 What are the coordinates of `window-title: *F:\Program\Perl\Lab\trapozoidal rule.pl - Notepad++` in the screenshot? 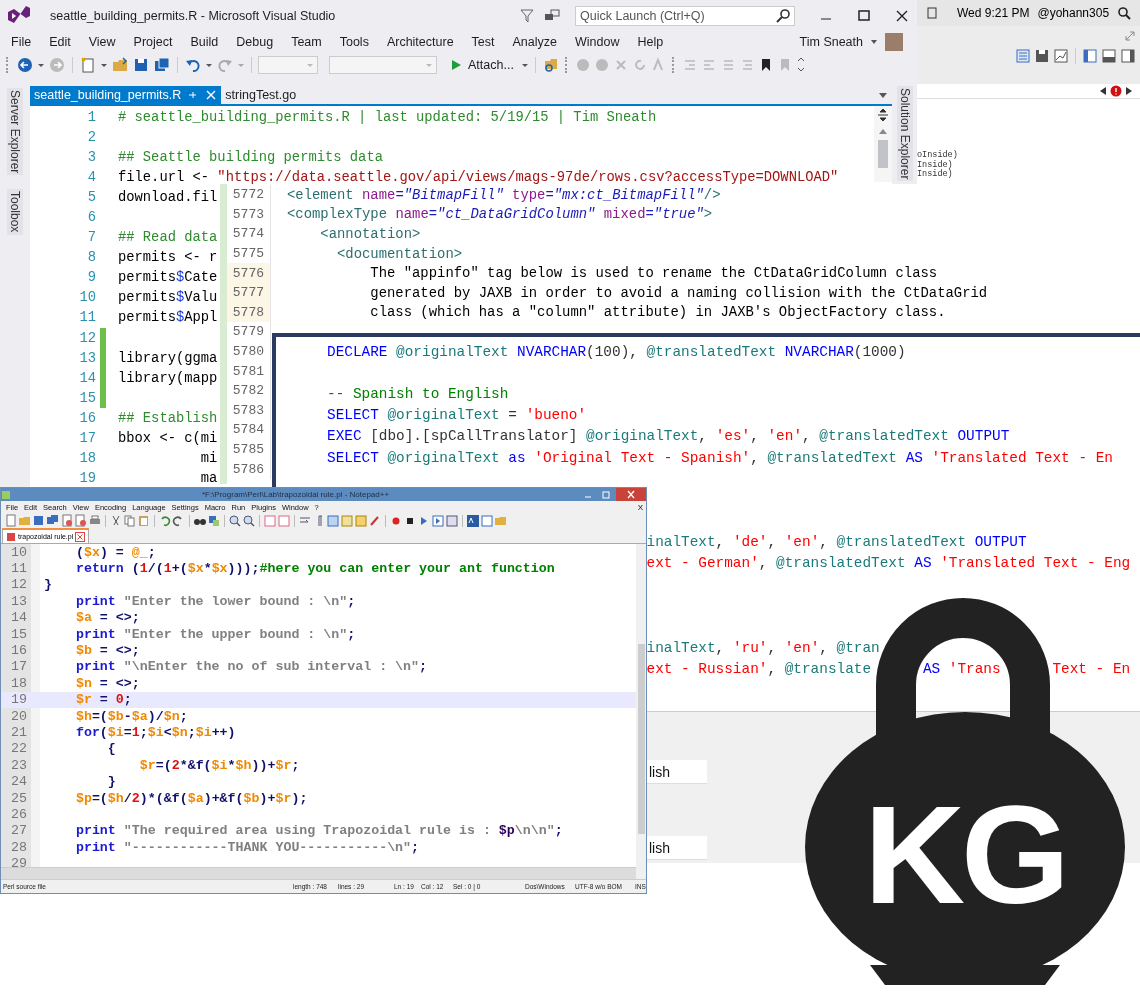 It's located at (295, 494).